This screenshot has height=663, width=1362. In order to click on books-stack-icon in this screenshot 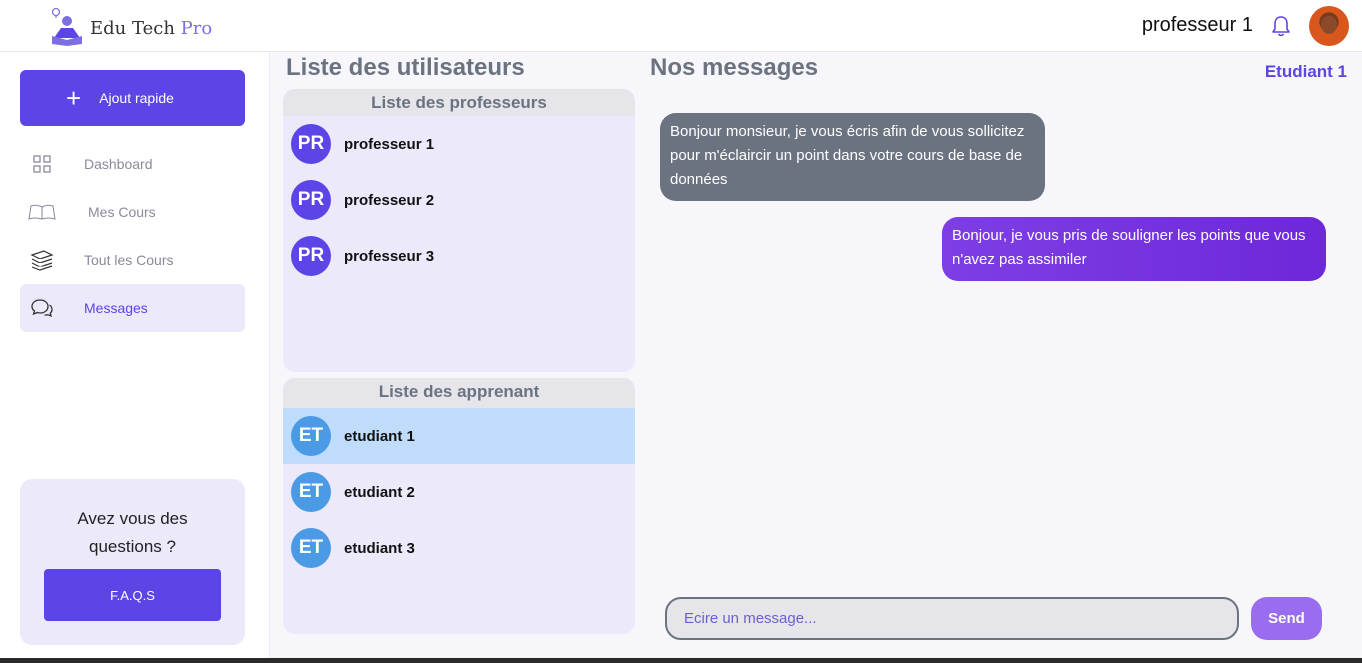, I will do `click(42, 260)`.